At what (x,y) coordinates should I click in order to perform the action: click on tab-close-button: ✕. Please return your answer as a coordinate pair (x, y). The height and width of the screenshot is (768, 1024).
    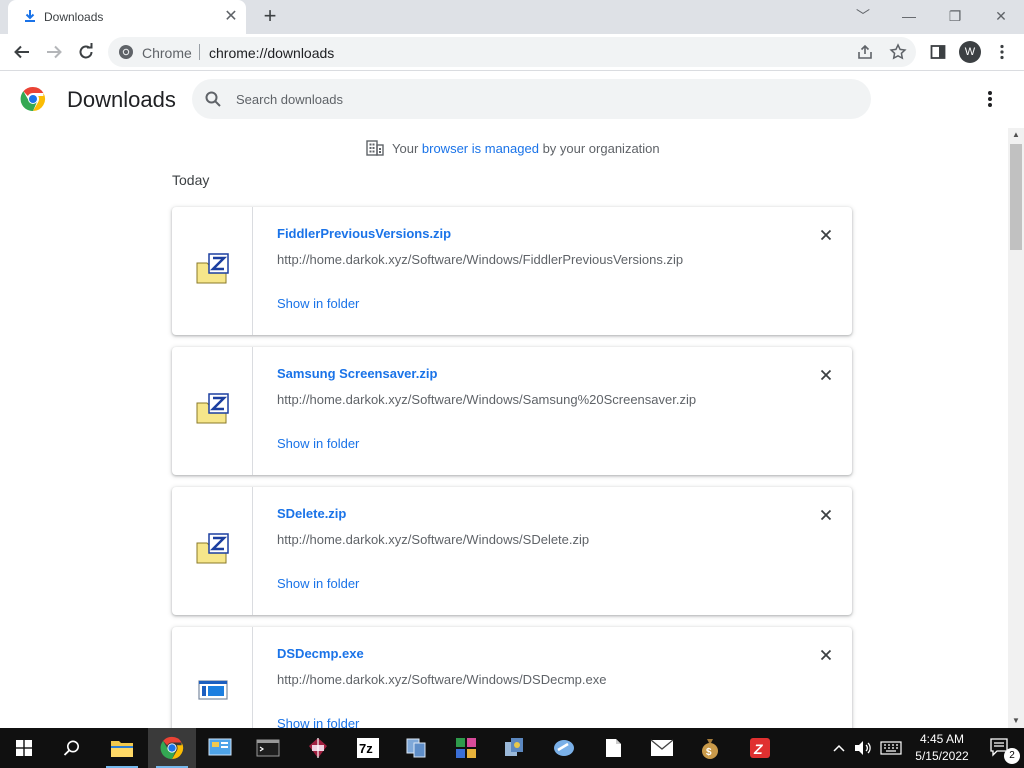
    Looking at the image, I should click on (231, 17).